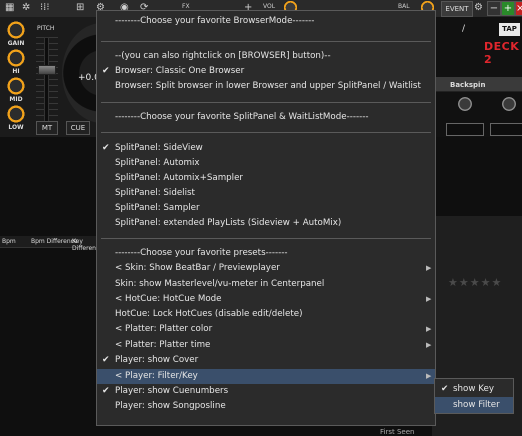 The height and width of the screenshot is (436, 522). What do you see at coordinates (159, 148) in the screenshot?
I see `menu-item-label: SplitPanel: SideView` at bounding box center [159, 148].